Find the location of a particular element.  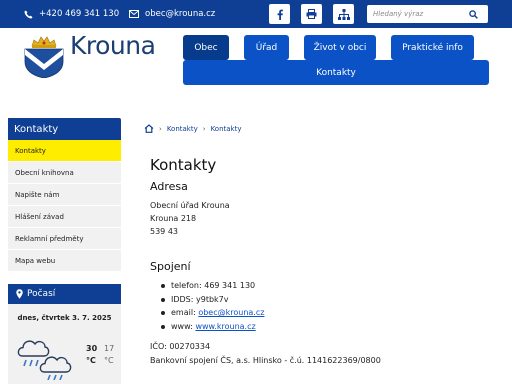

search-input is located at coordinates (418, 14).